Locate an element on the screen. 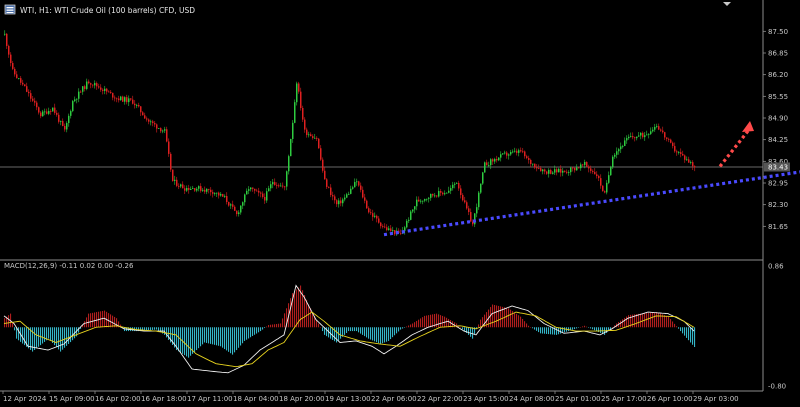 The height and width of the screenshot is (407, 800). time-tick-label: 22 Apr 22:00 is located at coordinates (440, 399).